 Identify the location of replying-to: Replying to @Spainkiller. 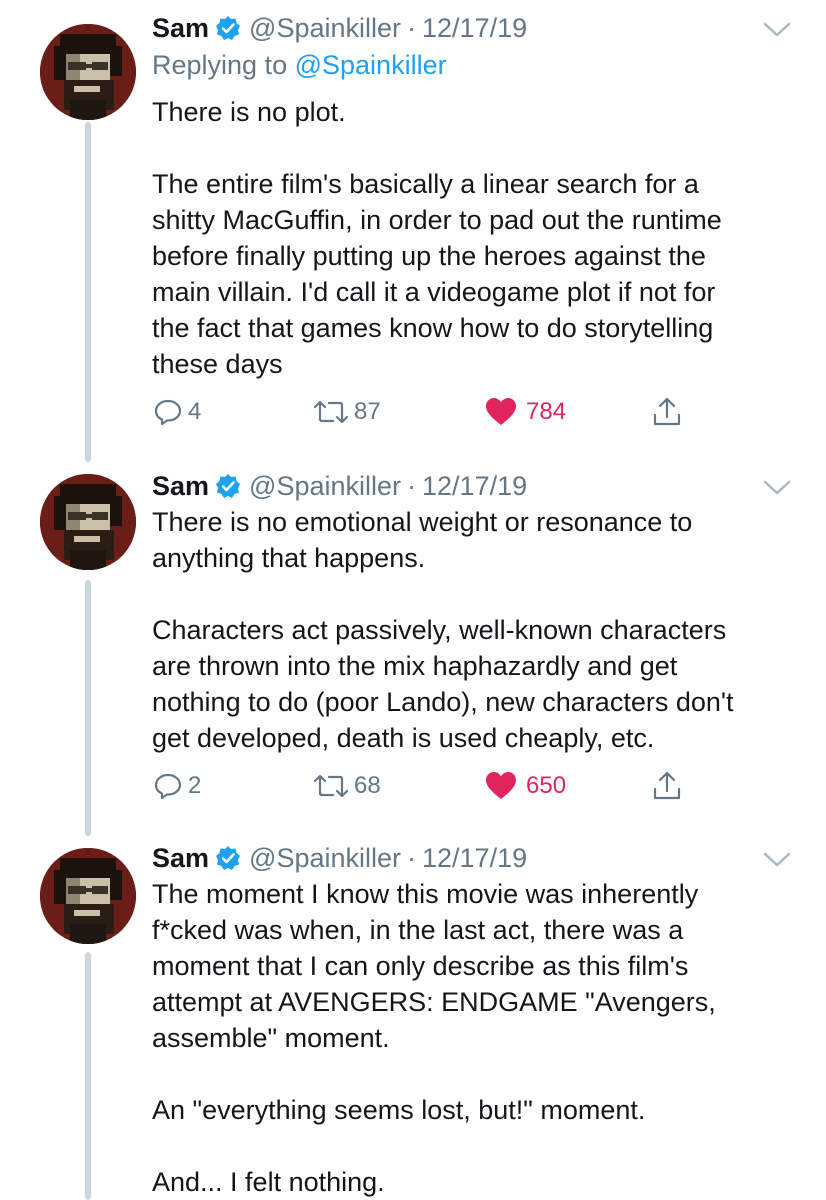
(299, 65).